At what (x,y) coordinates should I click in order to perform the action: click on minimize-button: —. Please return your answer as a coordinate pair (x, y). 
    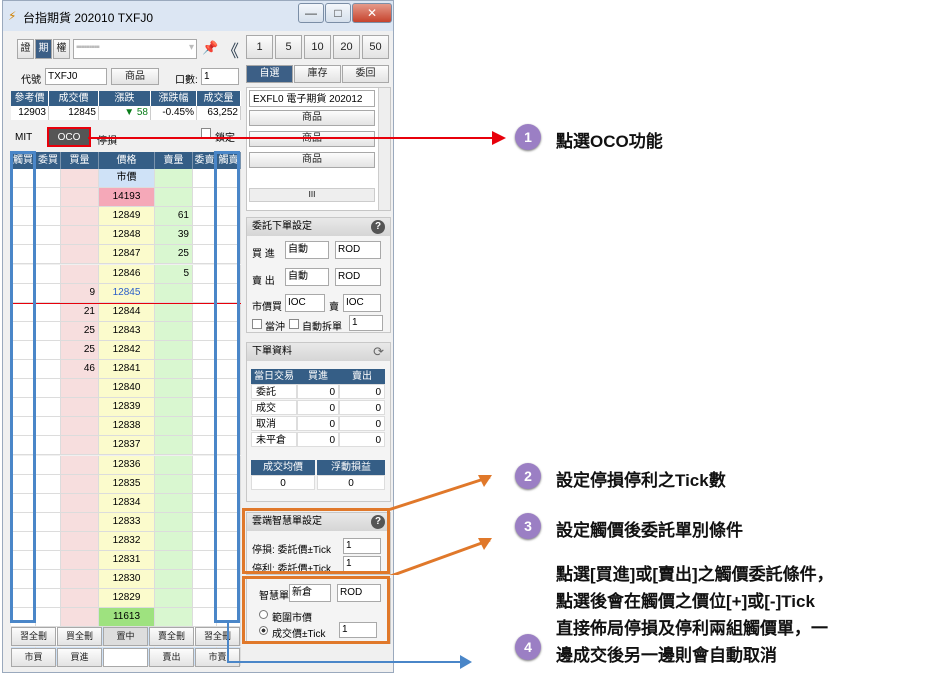
    Looking at the image, I should click on (311, 13).